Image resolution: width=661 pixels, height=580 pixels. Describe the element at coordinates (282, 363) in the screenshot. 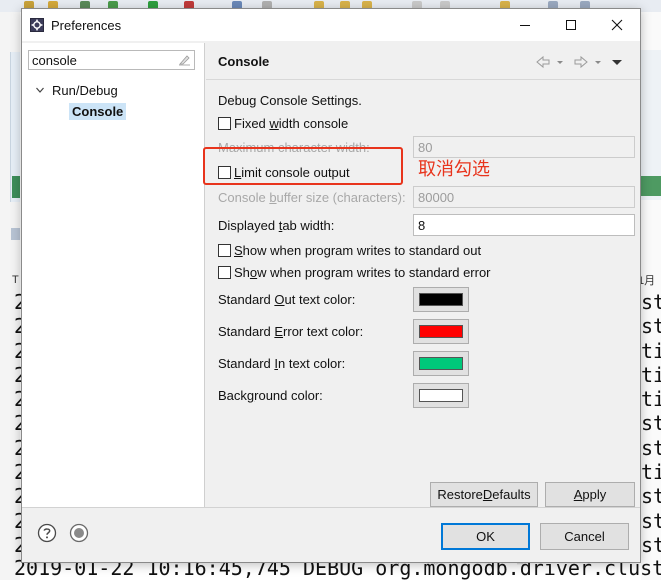

I see `stdin-color-label: Standard In text color:` at that location.